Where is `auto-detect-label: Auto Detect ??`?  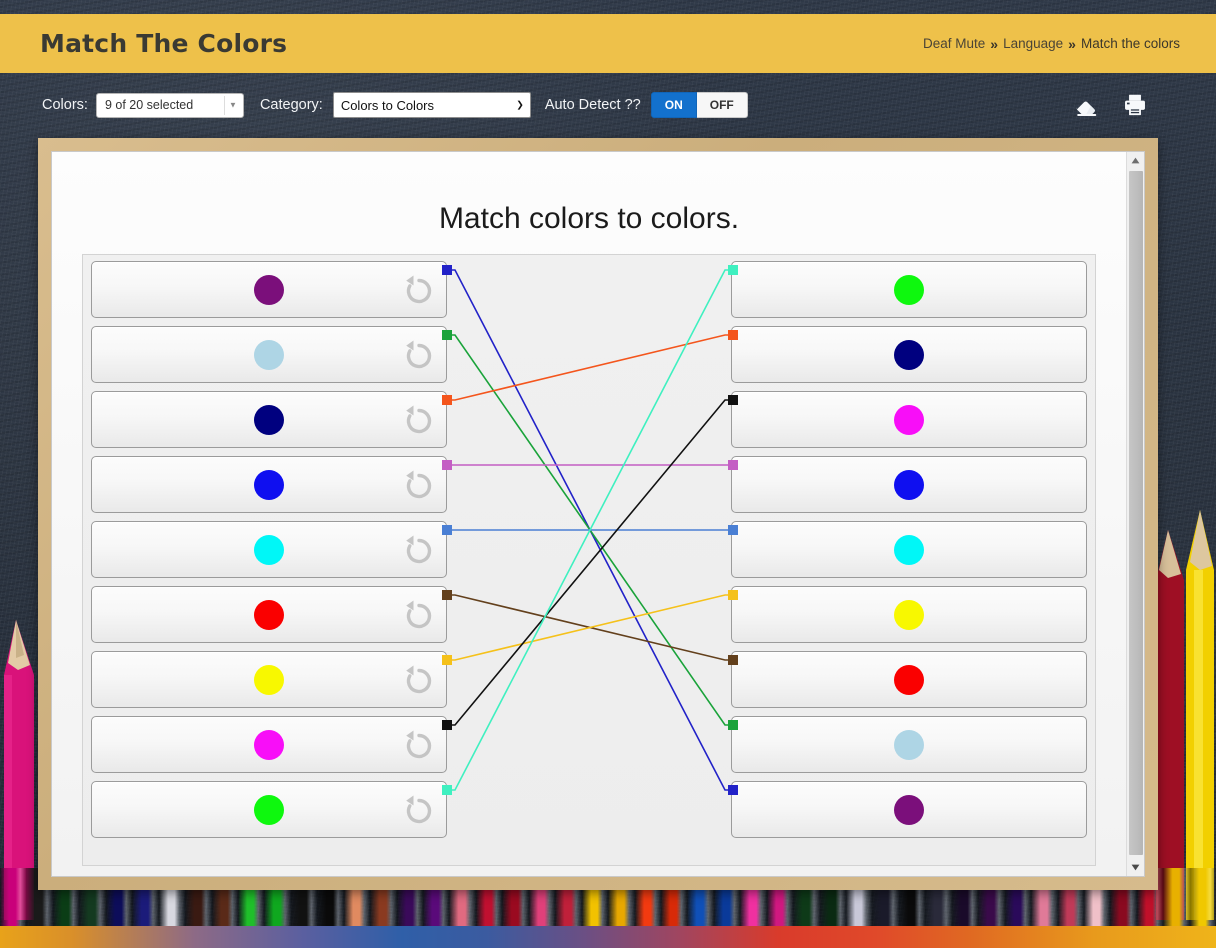
auto-detect-label: Auto Detect ?? is located at coordinates (592, 105).